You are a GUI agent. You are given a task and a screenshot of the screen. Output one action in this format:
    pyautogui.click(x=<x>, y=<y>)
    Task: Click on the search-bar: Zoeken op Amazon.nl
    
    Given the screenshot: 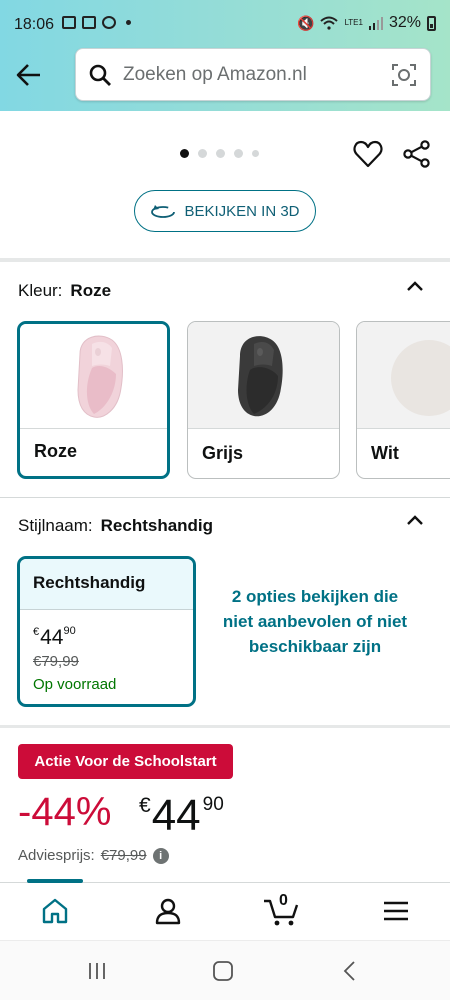 What is the action you would take?
    pyautogui.click(x=253, y=74)
    